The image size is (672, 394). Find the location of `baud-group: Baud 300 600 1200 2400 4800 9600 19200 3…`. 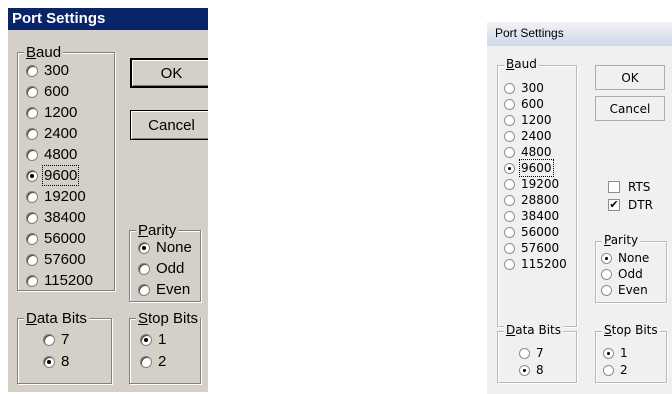

baud-group: Baud 300 600 1200 2400 4800 9600 19200 3… is located at coordinates (66, 167).